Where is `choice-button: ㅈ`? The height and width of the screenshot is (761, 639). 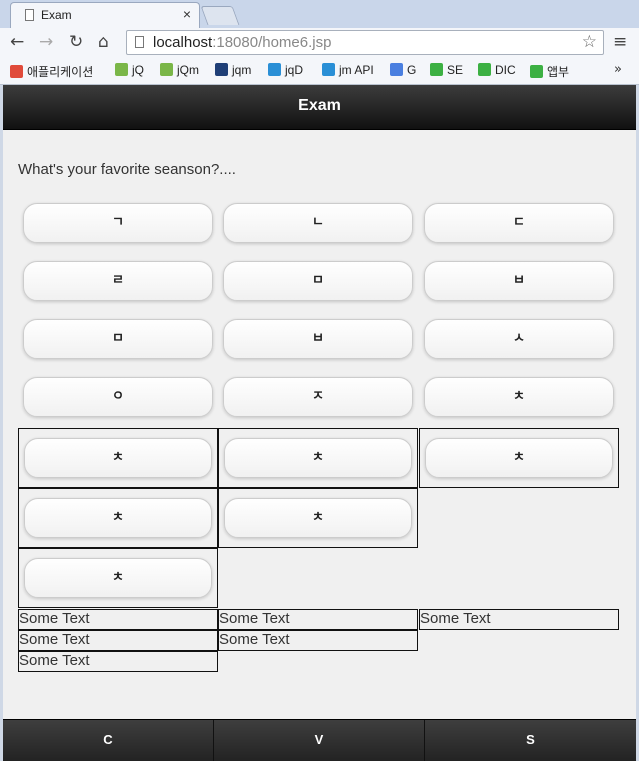 choice-button: ㅈ is located at coordinates (318, 397).